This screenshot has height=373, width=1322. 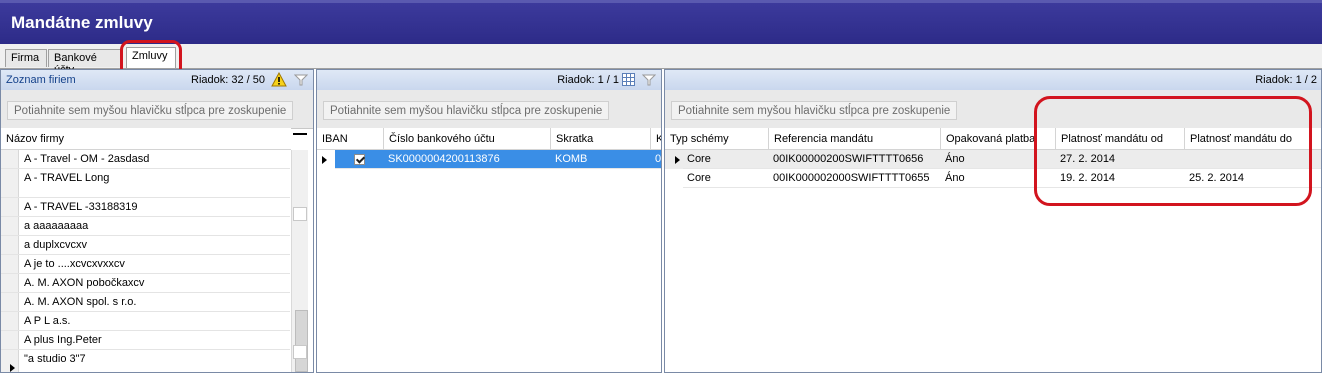 What do you see at coordinates (145, 245) in the screenshot?
I see `list-item: a duplxcvcxv` at bounding box center [145, 245].